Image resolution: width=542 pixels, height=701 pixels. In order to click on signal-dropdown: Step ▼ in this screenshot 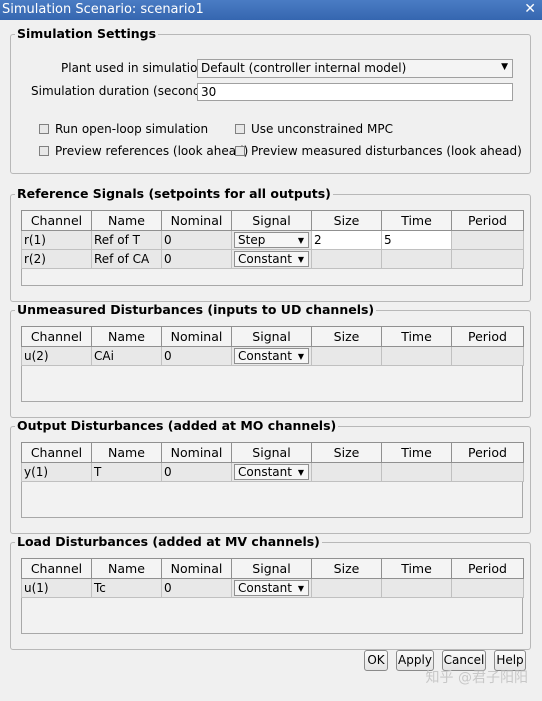, I will do `click(271, 240)`.